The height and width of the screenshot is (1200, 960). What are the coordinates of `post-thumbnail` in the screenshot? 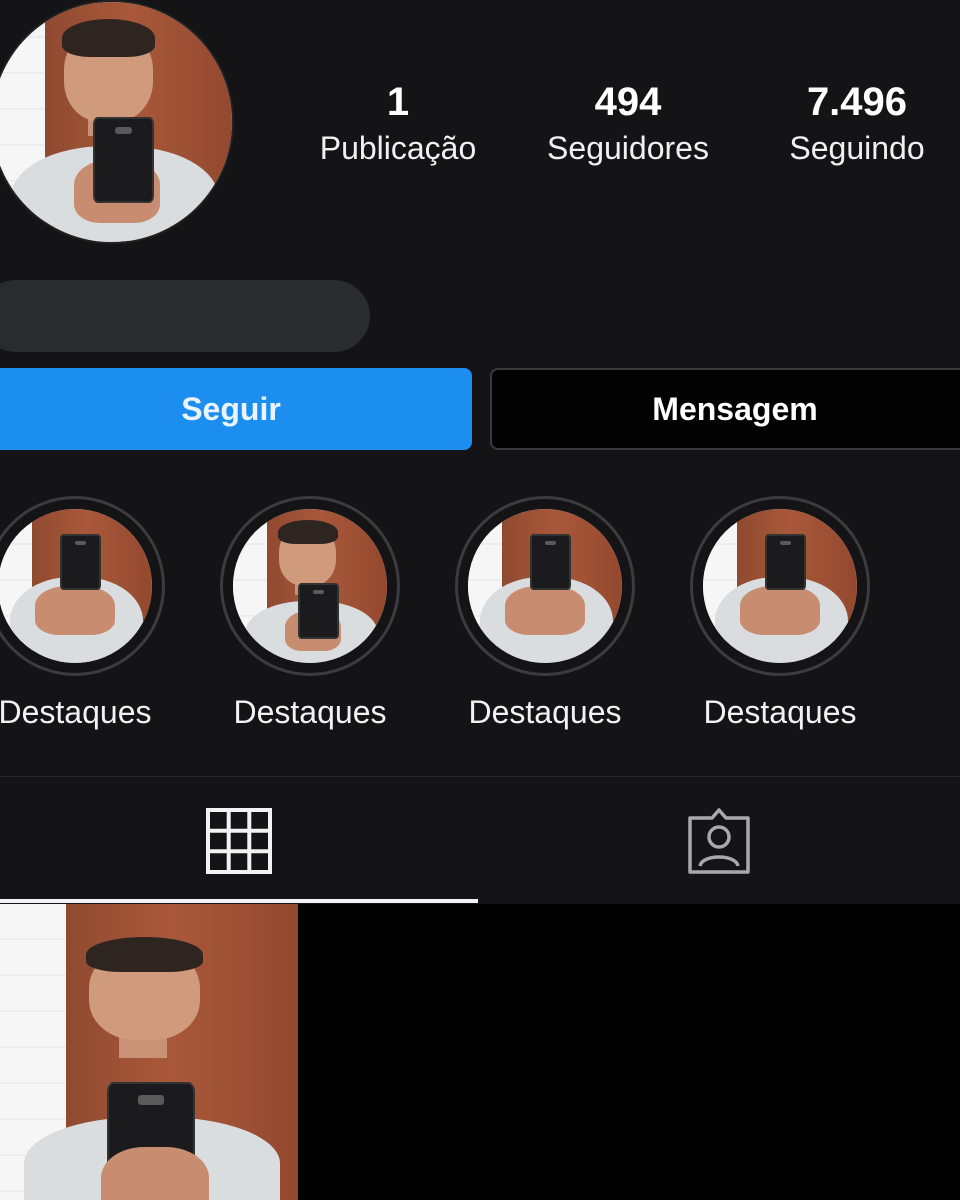 It's located at (149, 1052).